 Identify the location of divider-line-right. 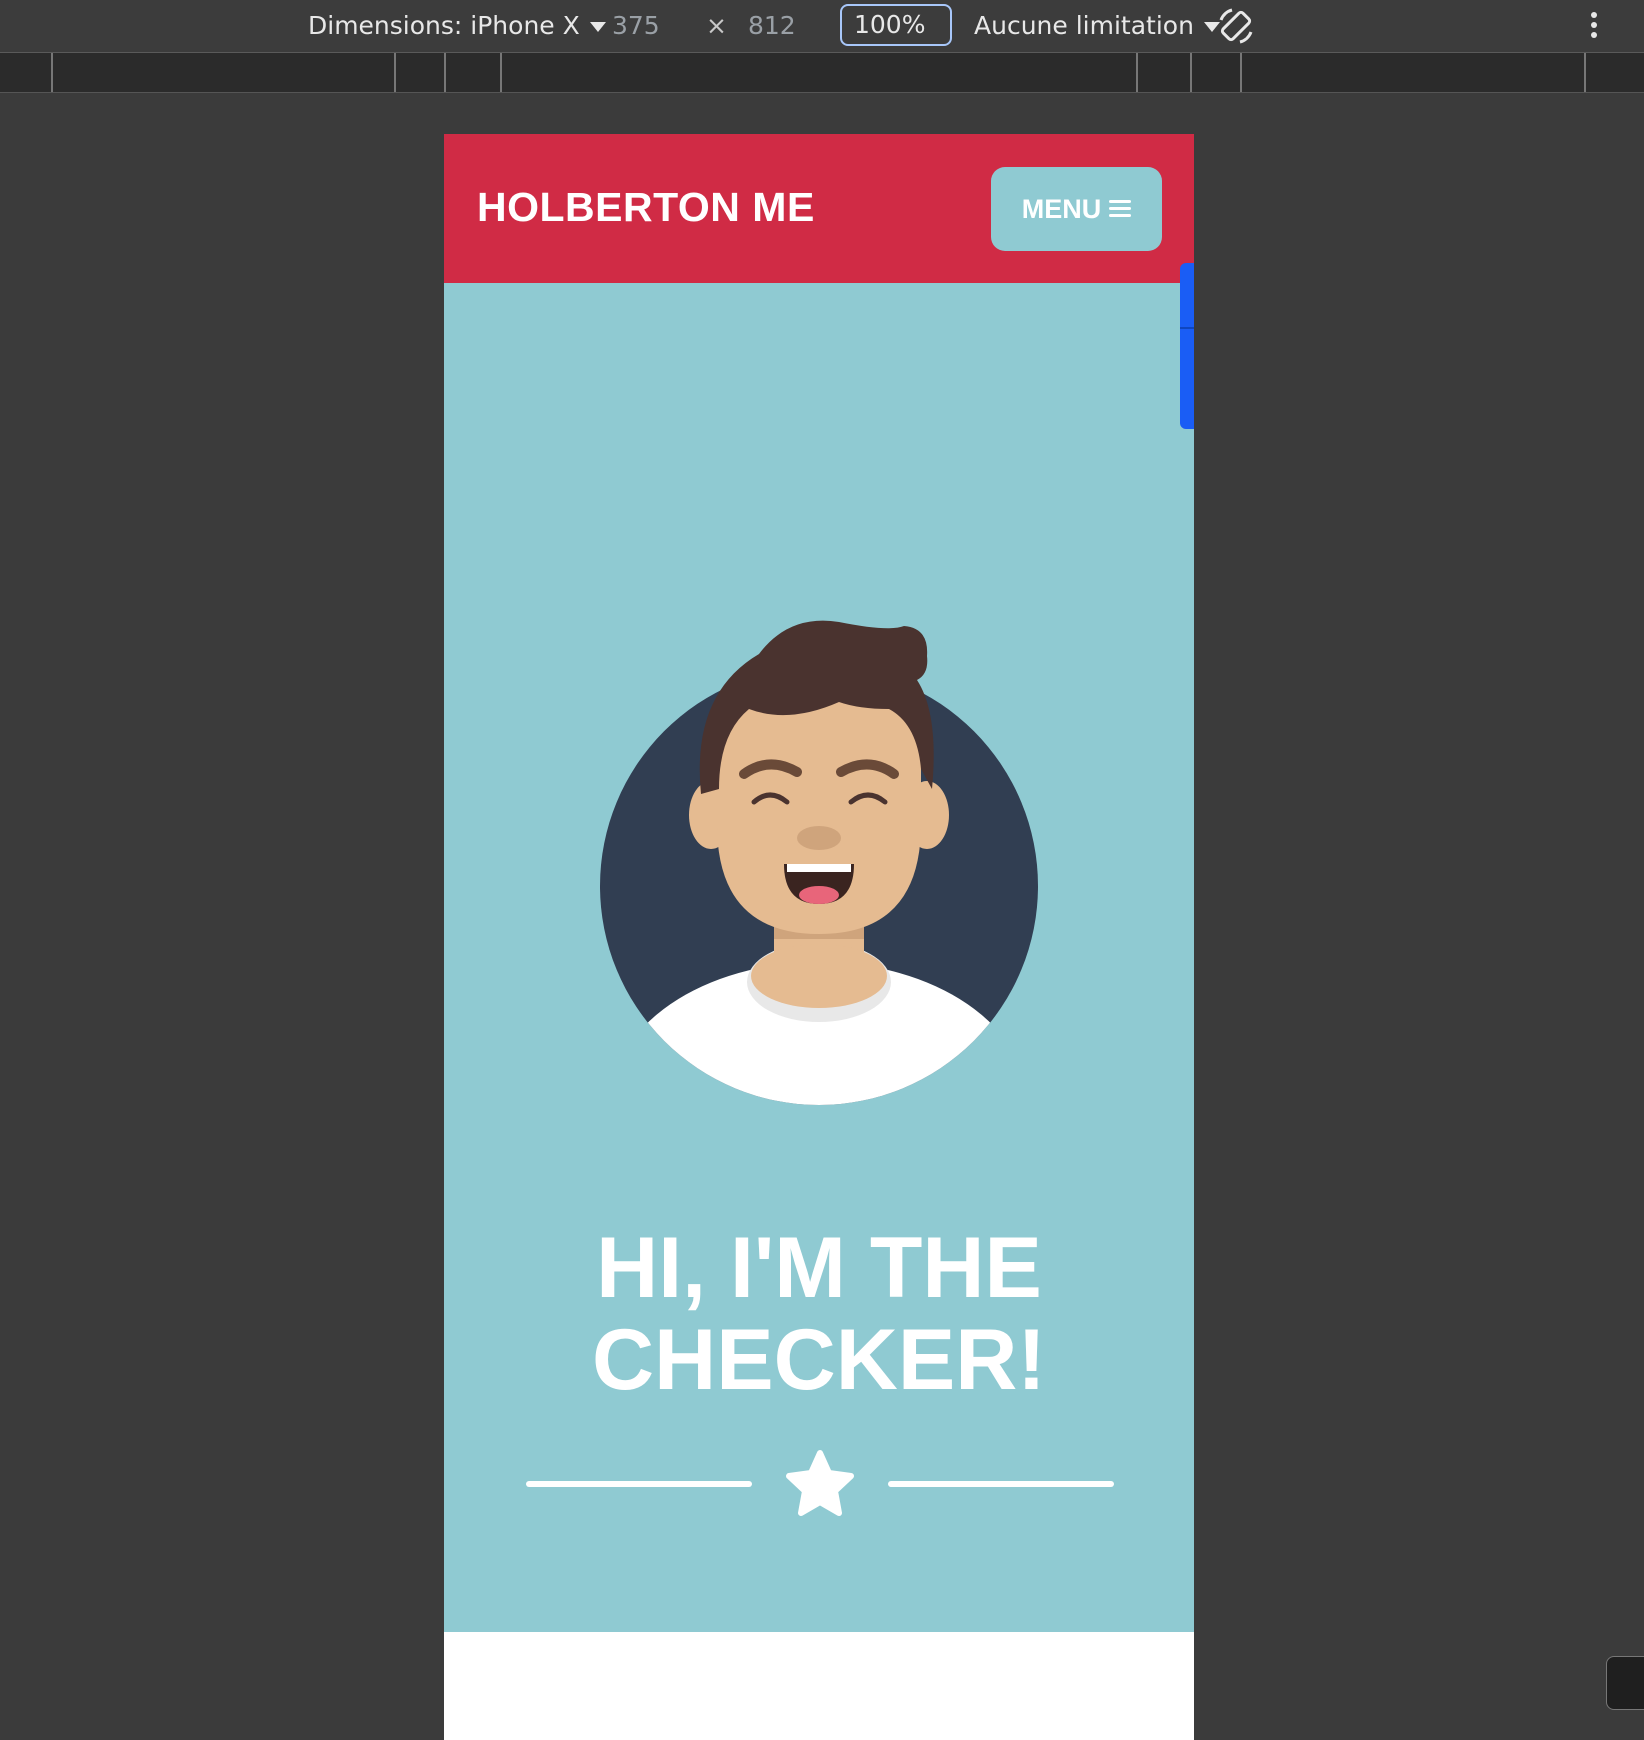
(1001, 1484).